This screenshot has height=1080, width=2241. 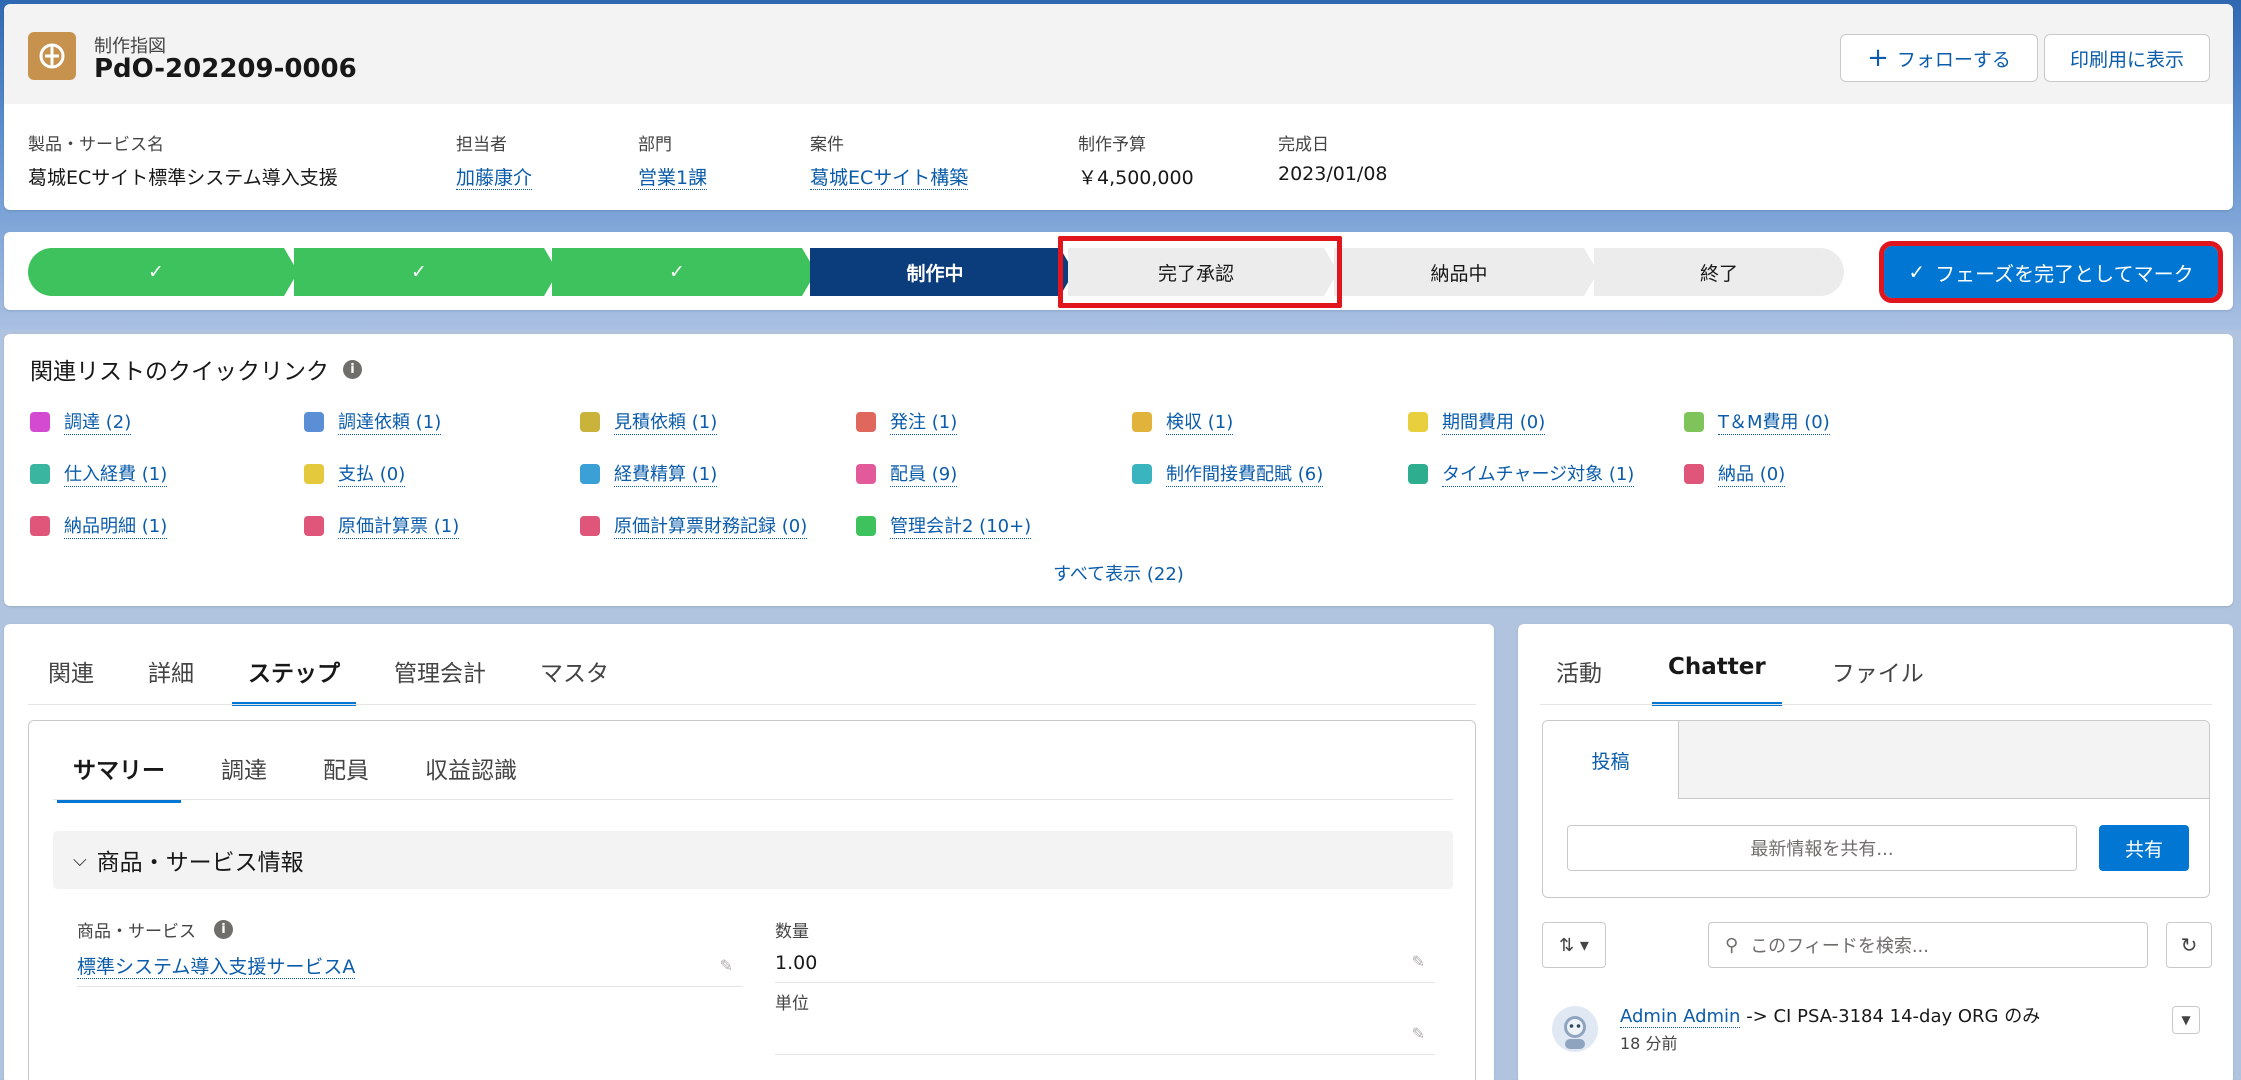 I want to click on quick-link-item: 調達依頼 (1), so click(x=373, y=421).